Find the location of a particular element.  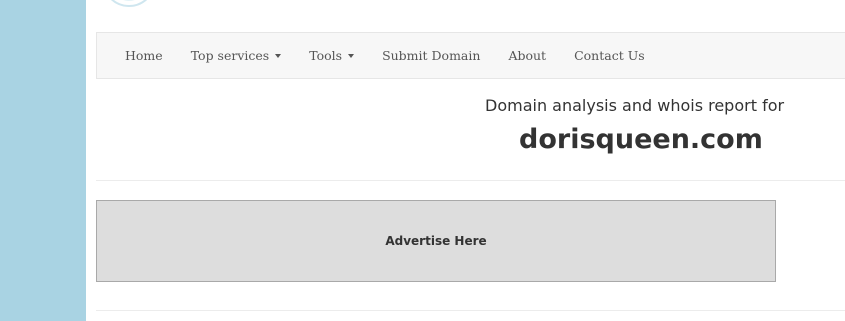

section-divider is located at coordinates (470, 310).